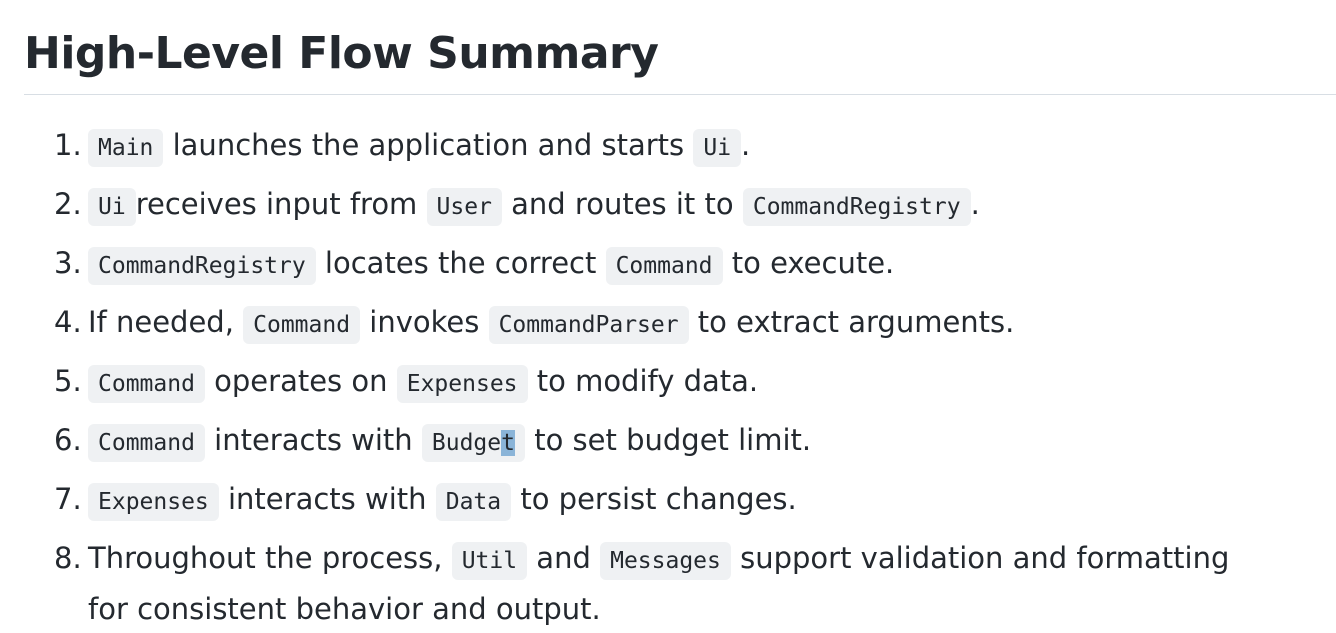  I want to click on inline-code: Budget, so click(473, 443).